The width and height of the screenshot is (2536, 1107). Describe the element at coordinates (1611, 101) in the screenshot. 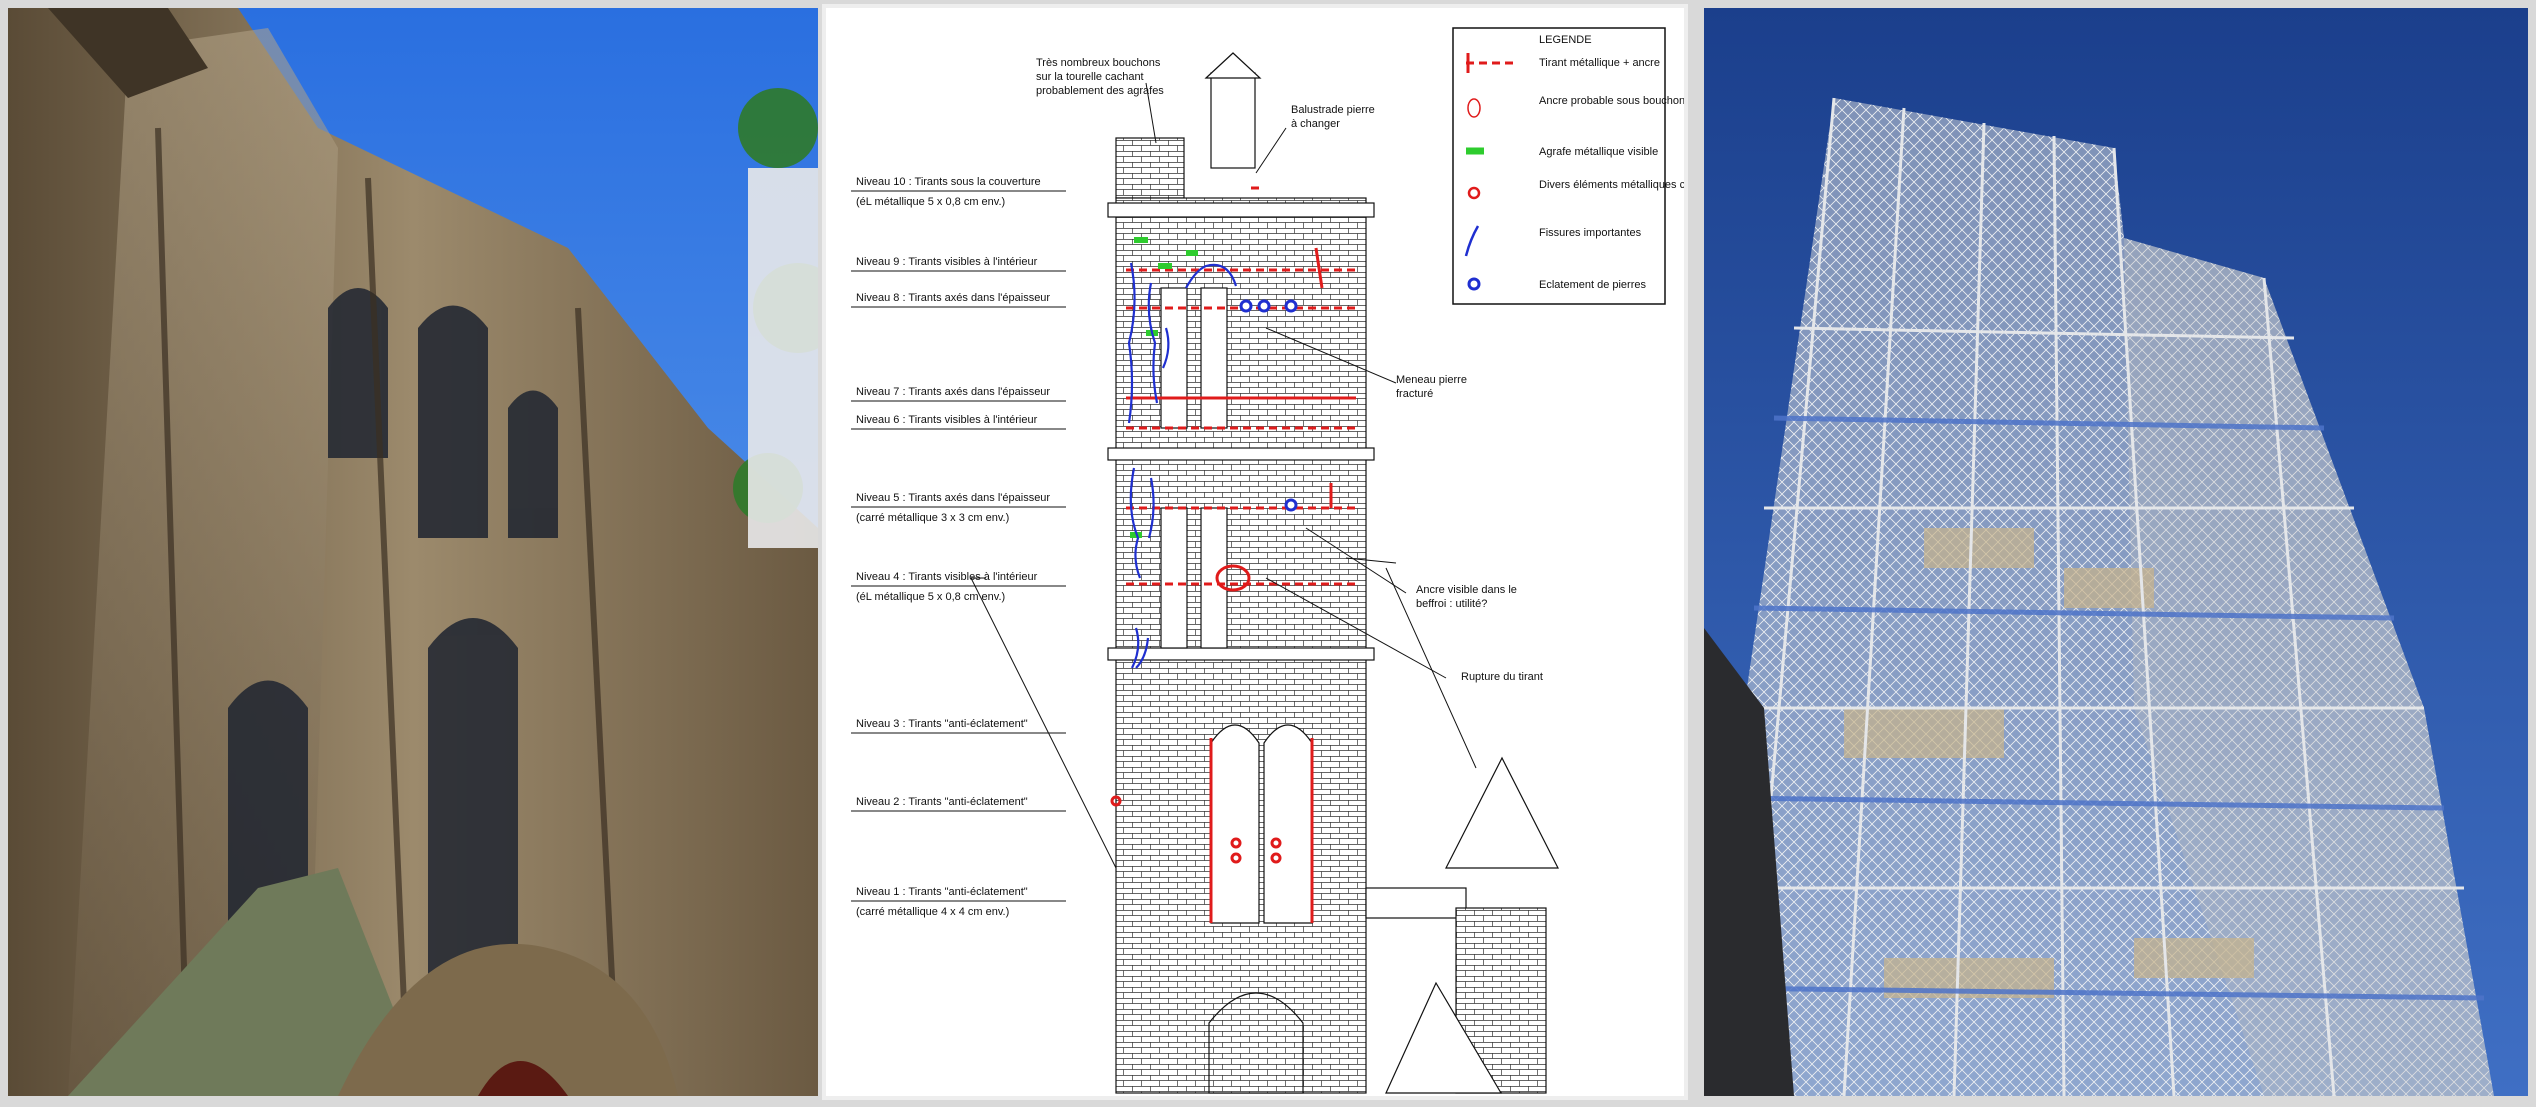

I see `legend-item-ancre: Ancre probable sous bouchon d'enduit` at that location.